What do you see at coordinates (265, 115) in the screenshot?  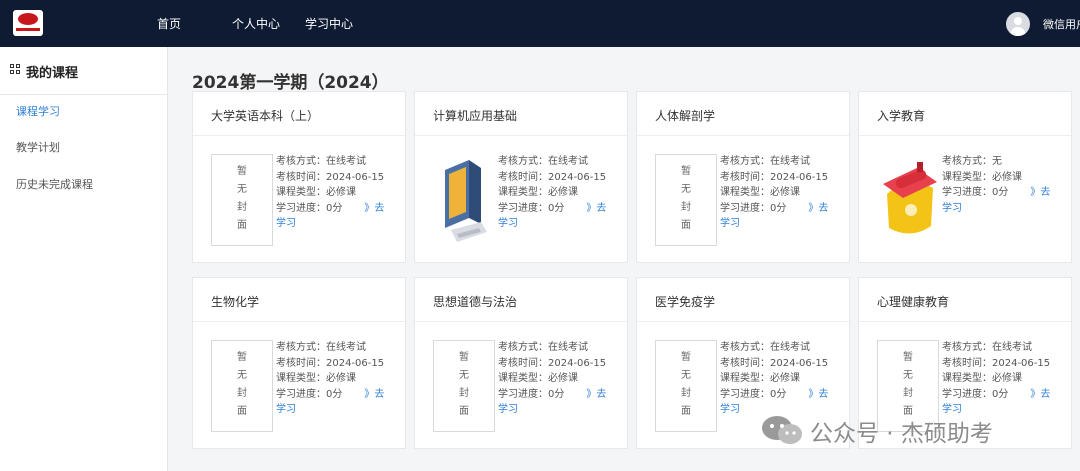 I see `course-title: 大学英语本科（上）` at bounding box center [265, 115].